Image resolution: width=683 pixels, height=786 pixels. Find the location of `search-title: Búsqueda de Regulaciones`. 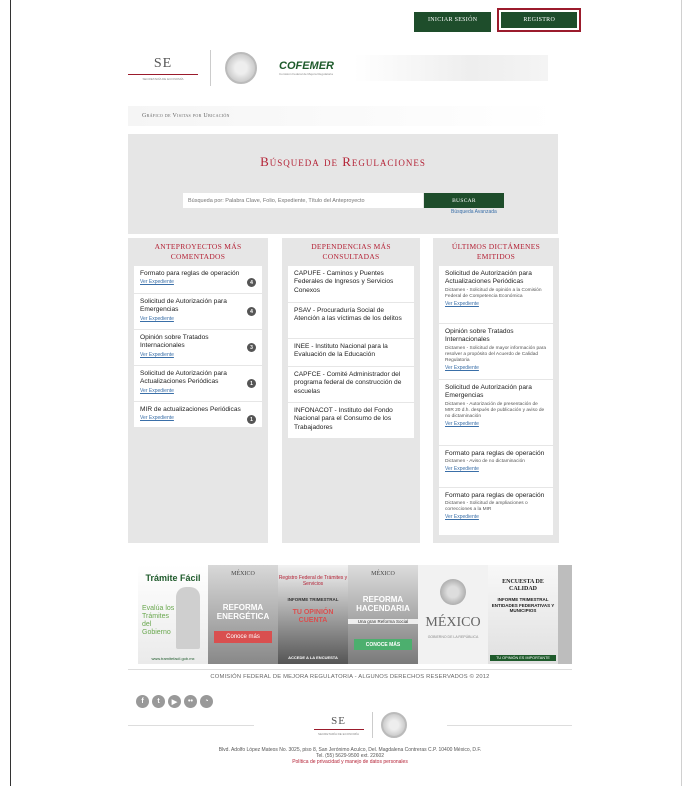

search-title: Búsqueda de Regulaciones is located at coordinates (343, 161).